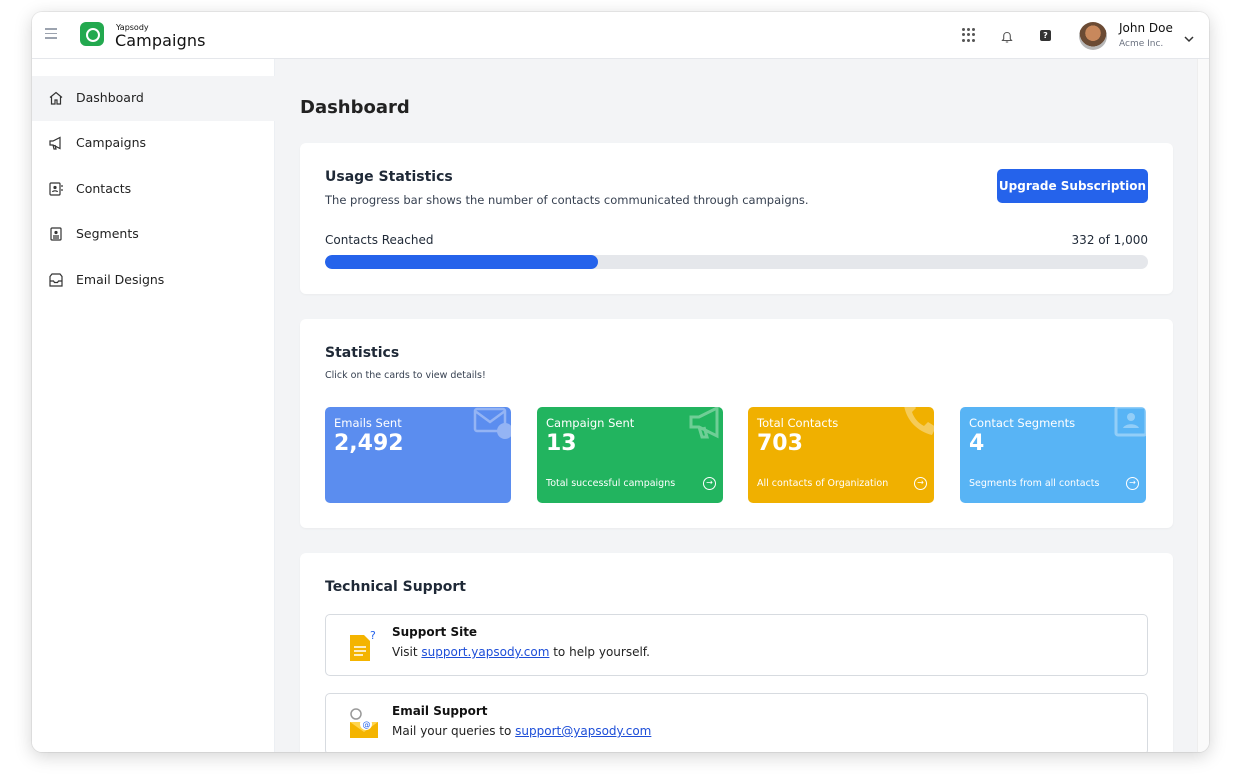 Image resolution: width=1240 pixels, height=779 pixels. Describe the element at coordinates (1034, 483) in the screenshot. I see `stat-footer: Segments from all contacts` at that location.